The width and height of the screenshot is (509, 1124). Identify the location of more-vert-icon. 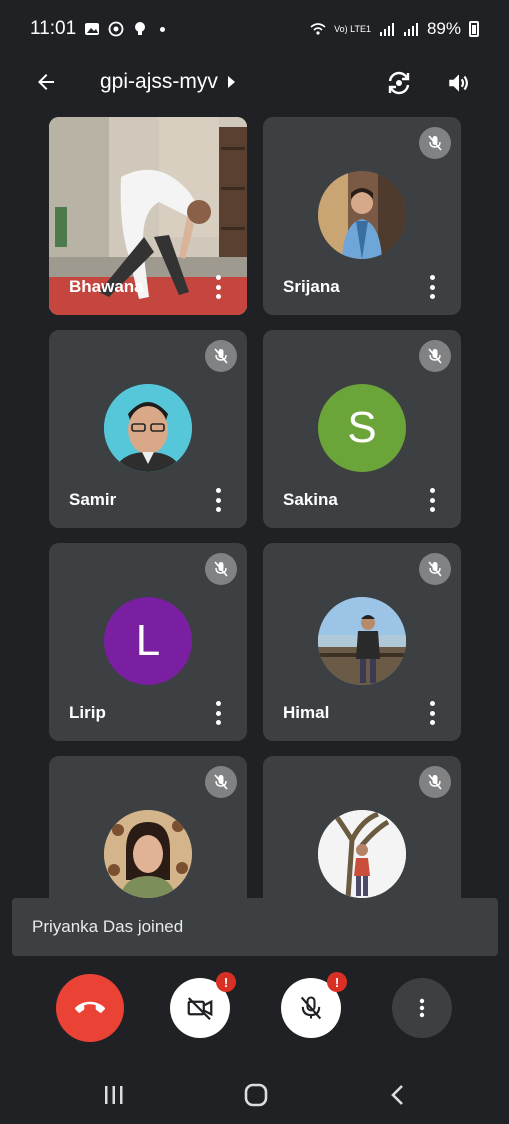
(422, 1008).